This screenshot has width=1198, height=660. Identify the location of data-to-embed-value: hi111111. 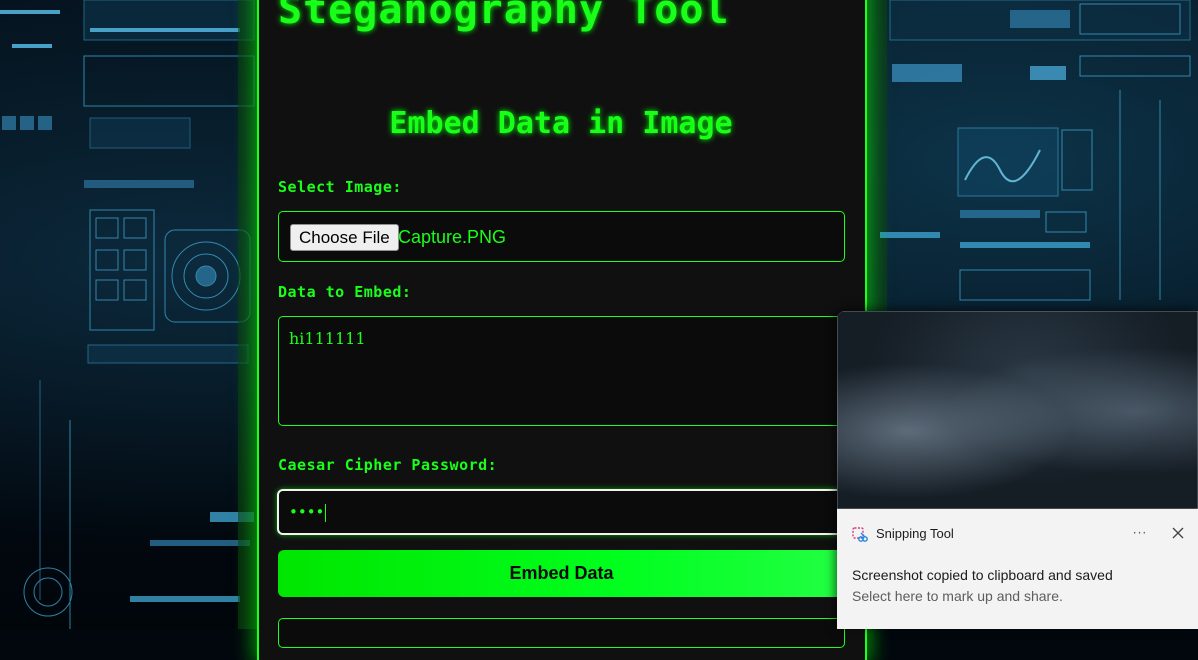
(327, 338).